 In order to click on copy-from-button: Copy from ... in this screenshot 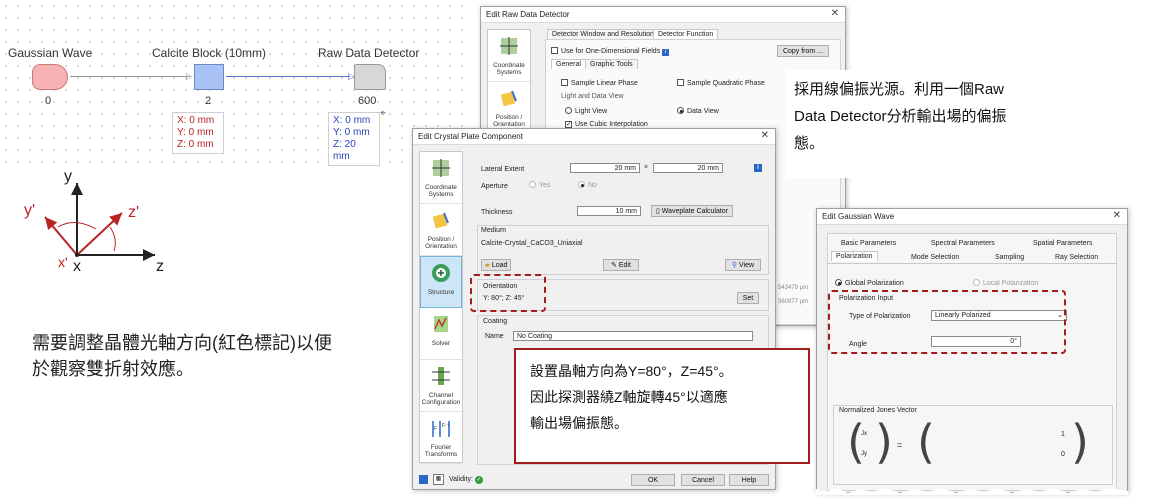, I will do `click(803, 51)`.